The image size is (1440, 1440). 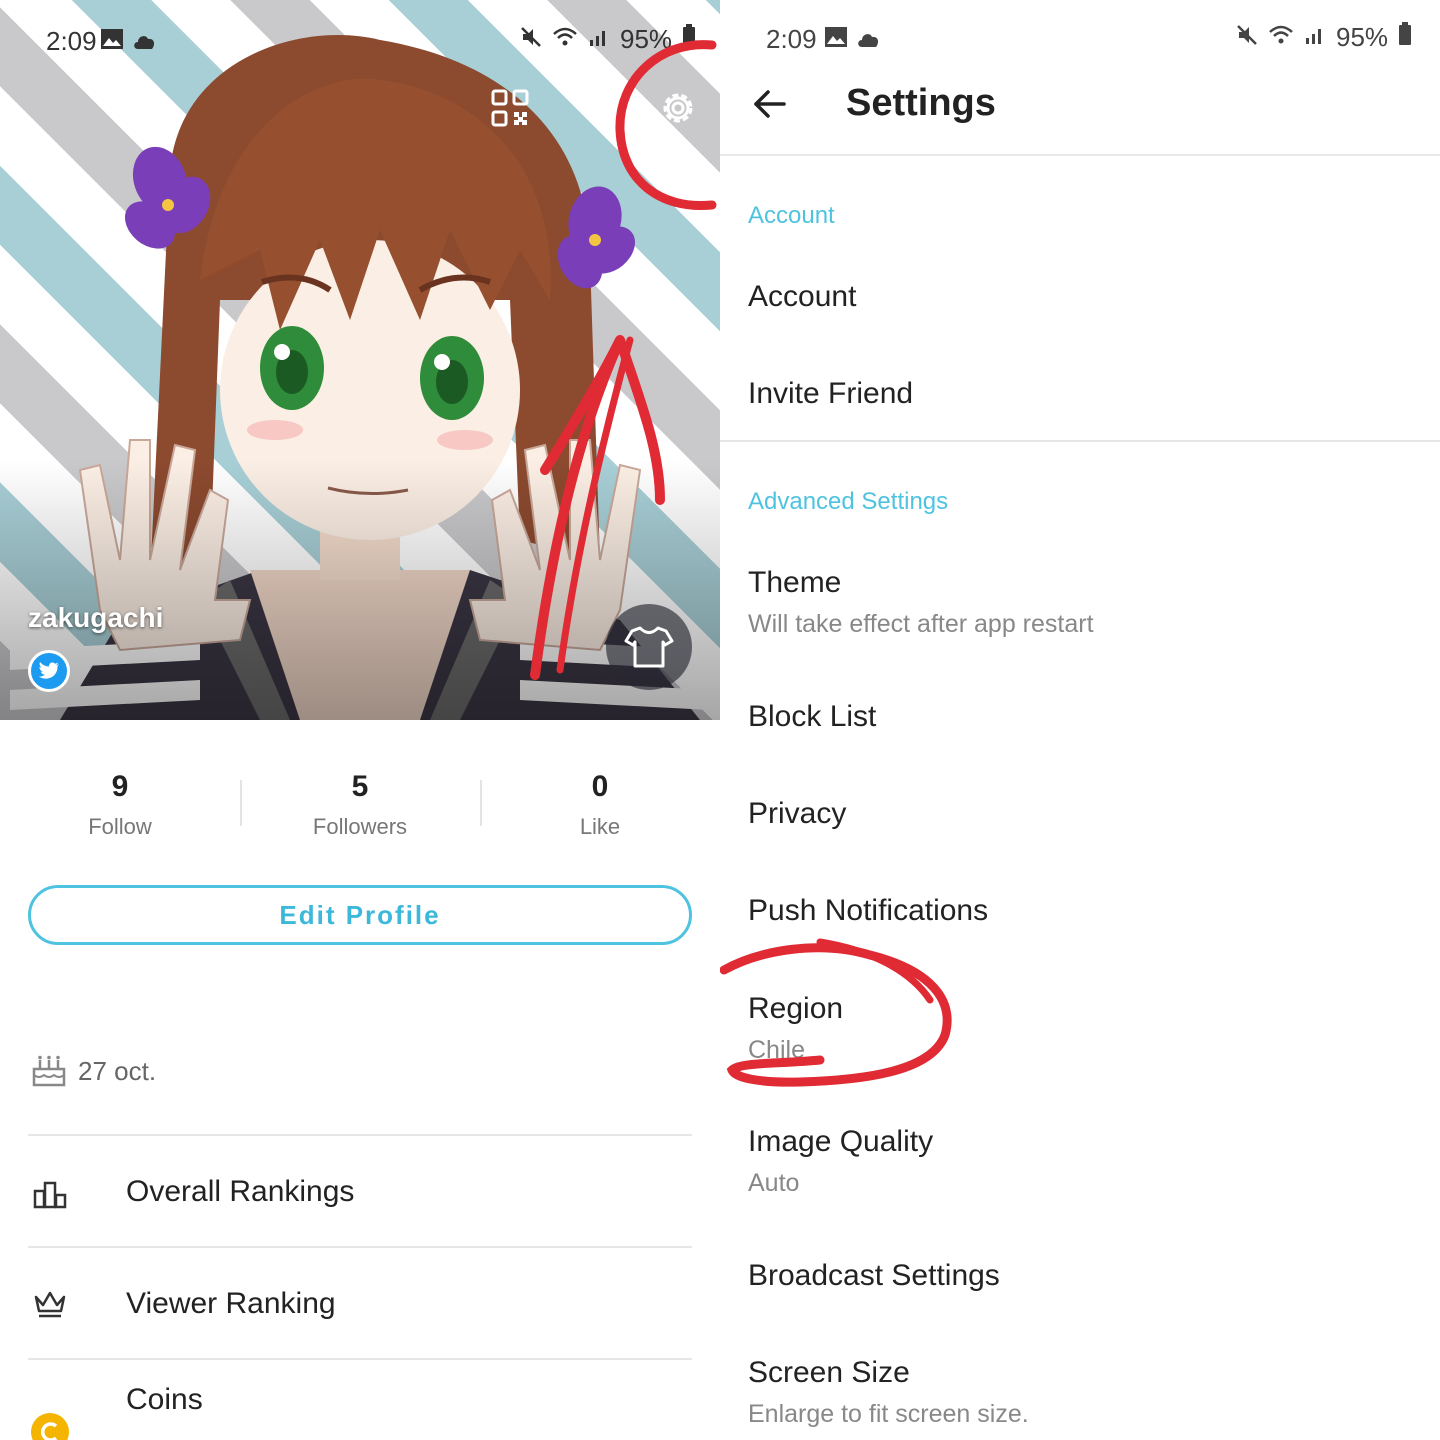 I want to click on setting-subtitle: Chile, so click(x=776, y=1050).